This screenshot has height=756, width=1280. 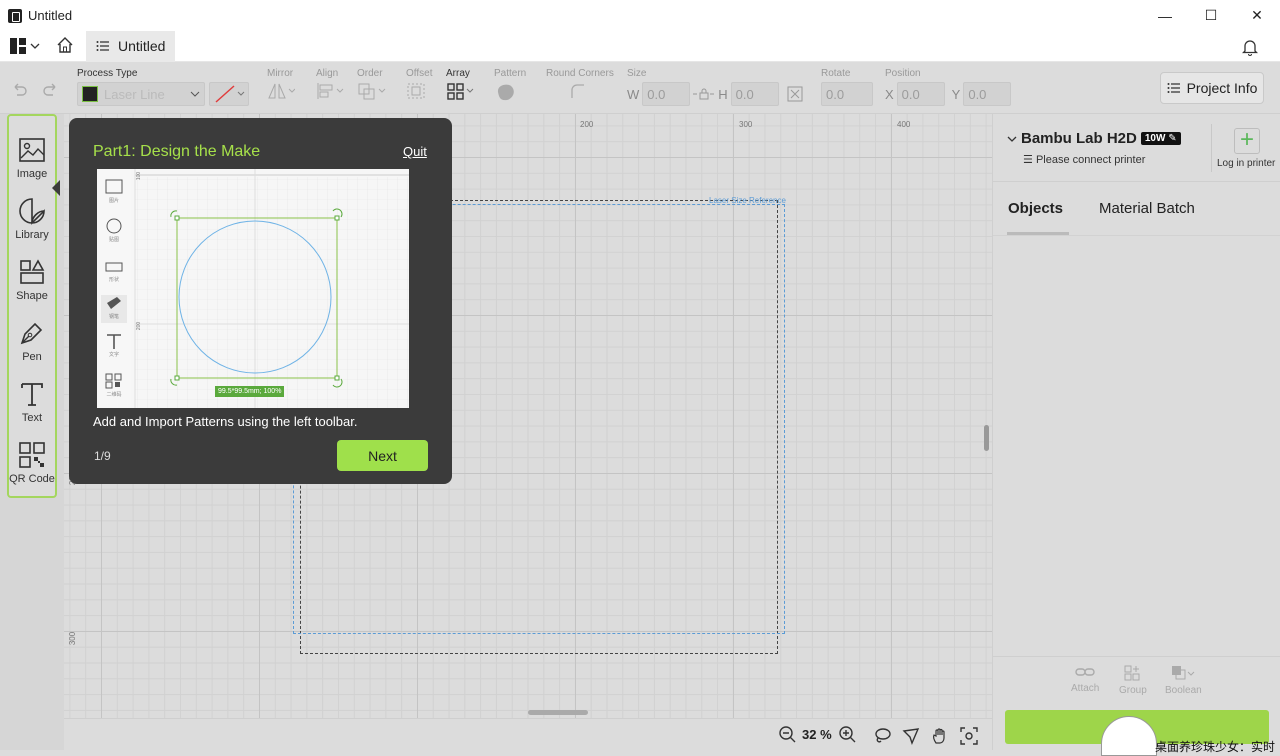 I want to click on line-color-picker, so click(x=229, y=94).